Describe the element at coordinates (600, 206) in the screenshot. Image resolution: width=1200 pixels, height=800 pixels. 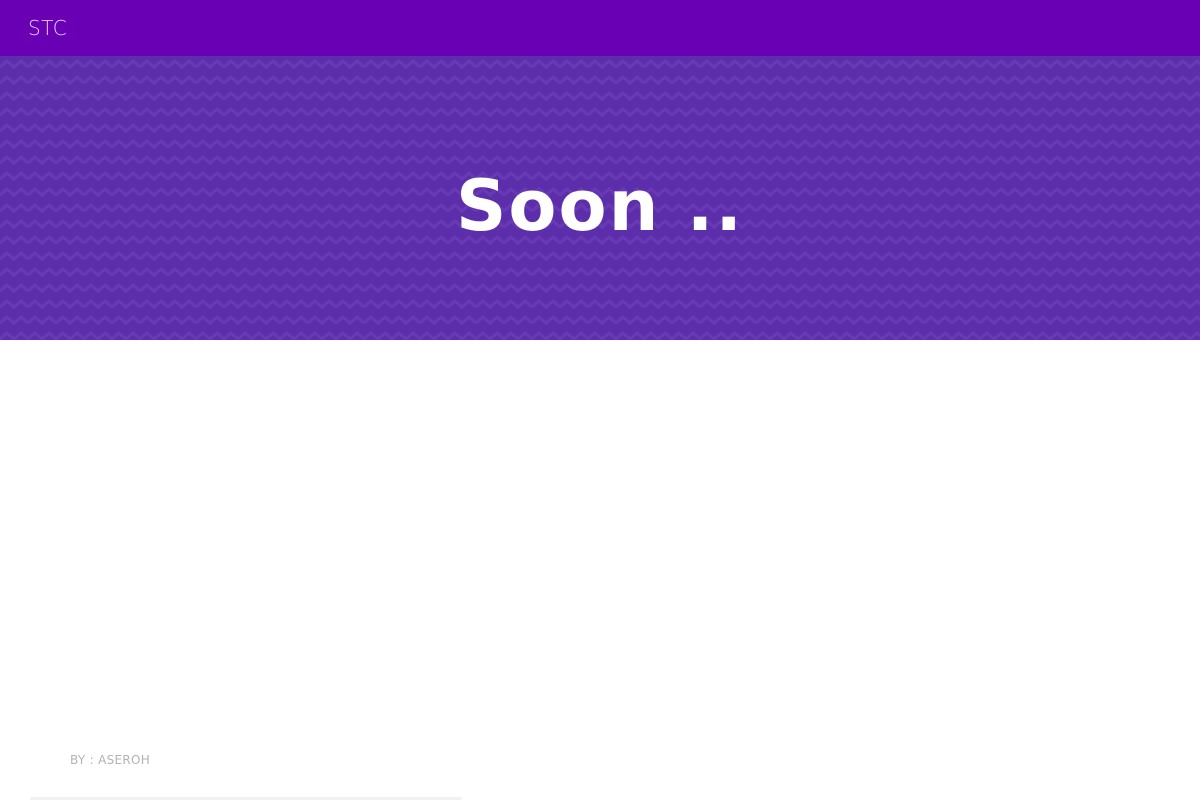
I see `hero-title: Soon ..` at that location.